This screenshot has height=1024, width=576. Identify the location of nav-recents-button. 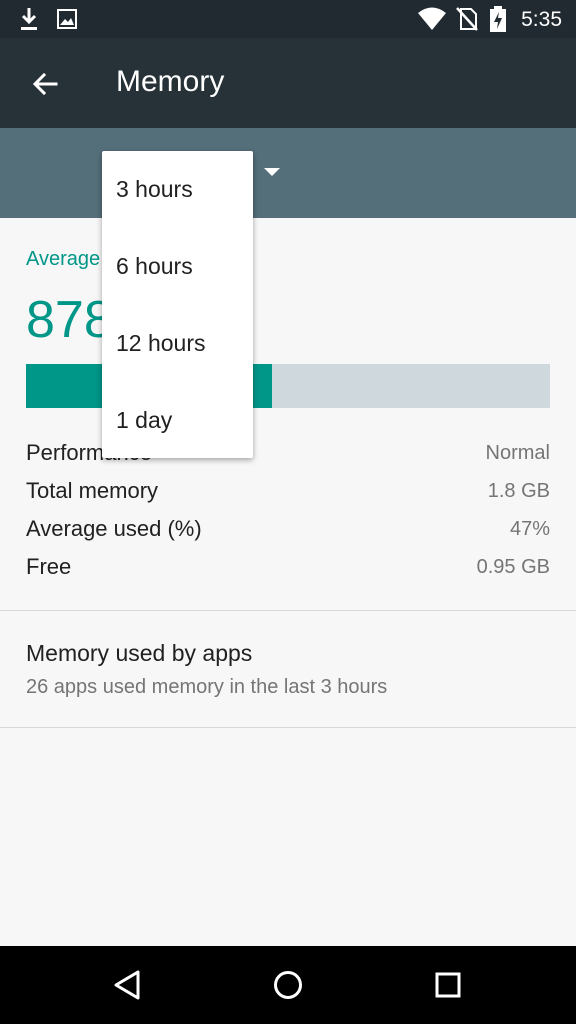
(448, 985).